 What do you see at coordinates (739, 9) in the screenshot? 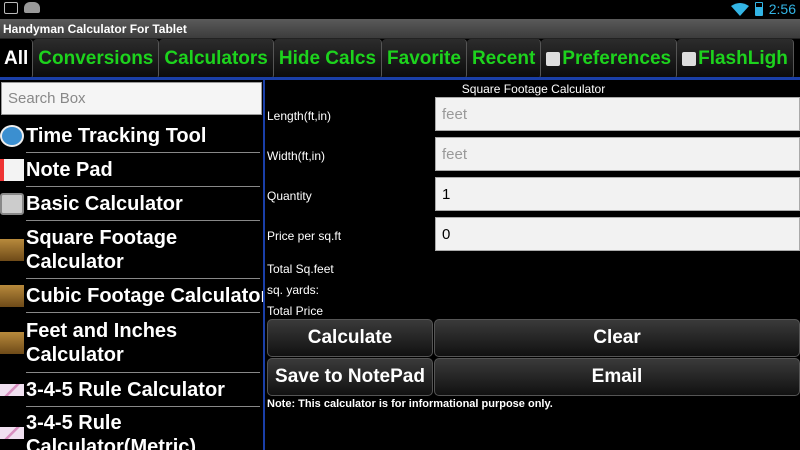
I see `wifi-icon` at bounding box center [739, 9].